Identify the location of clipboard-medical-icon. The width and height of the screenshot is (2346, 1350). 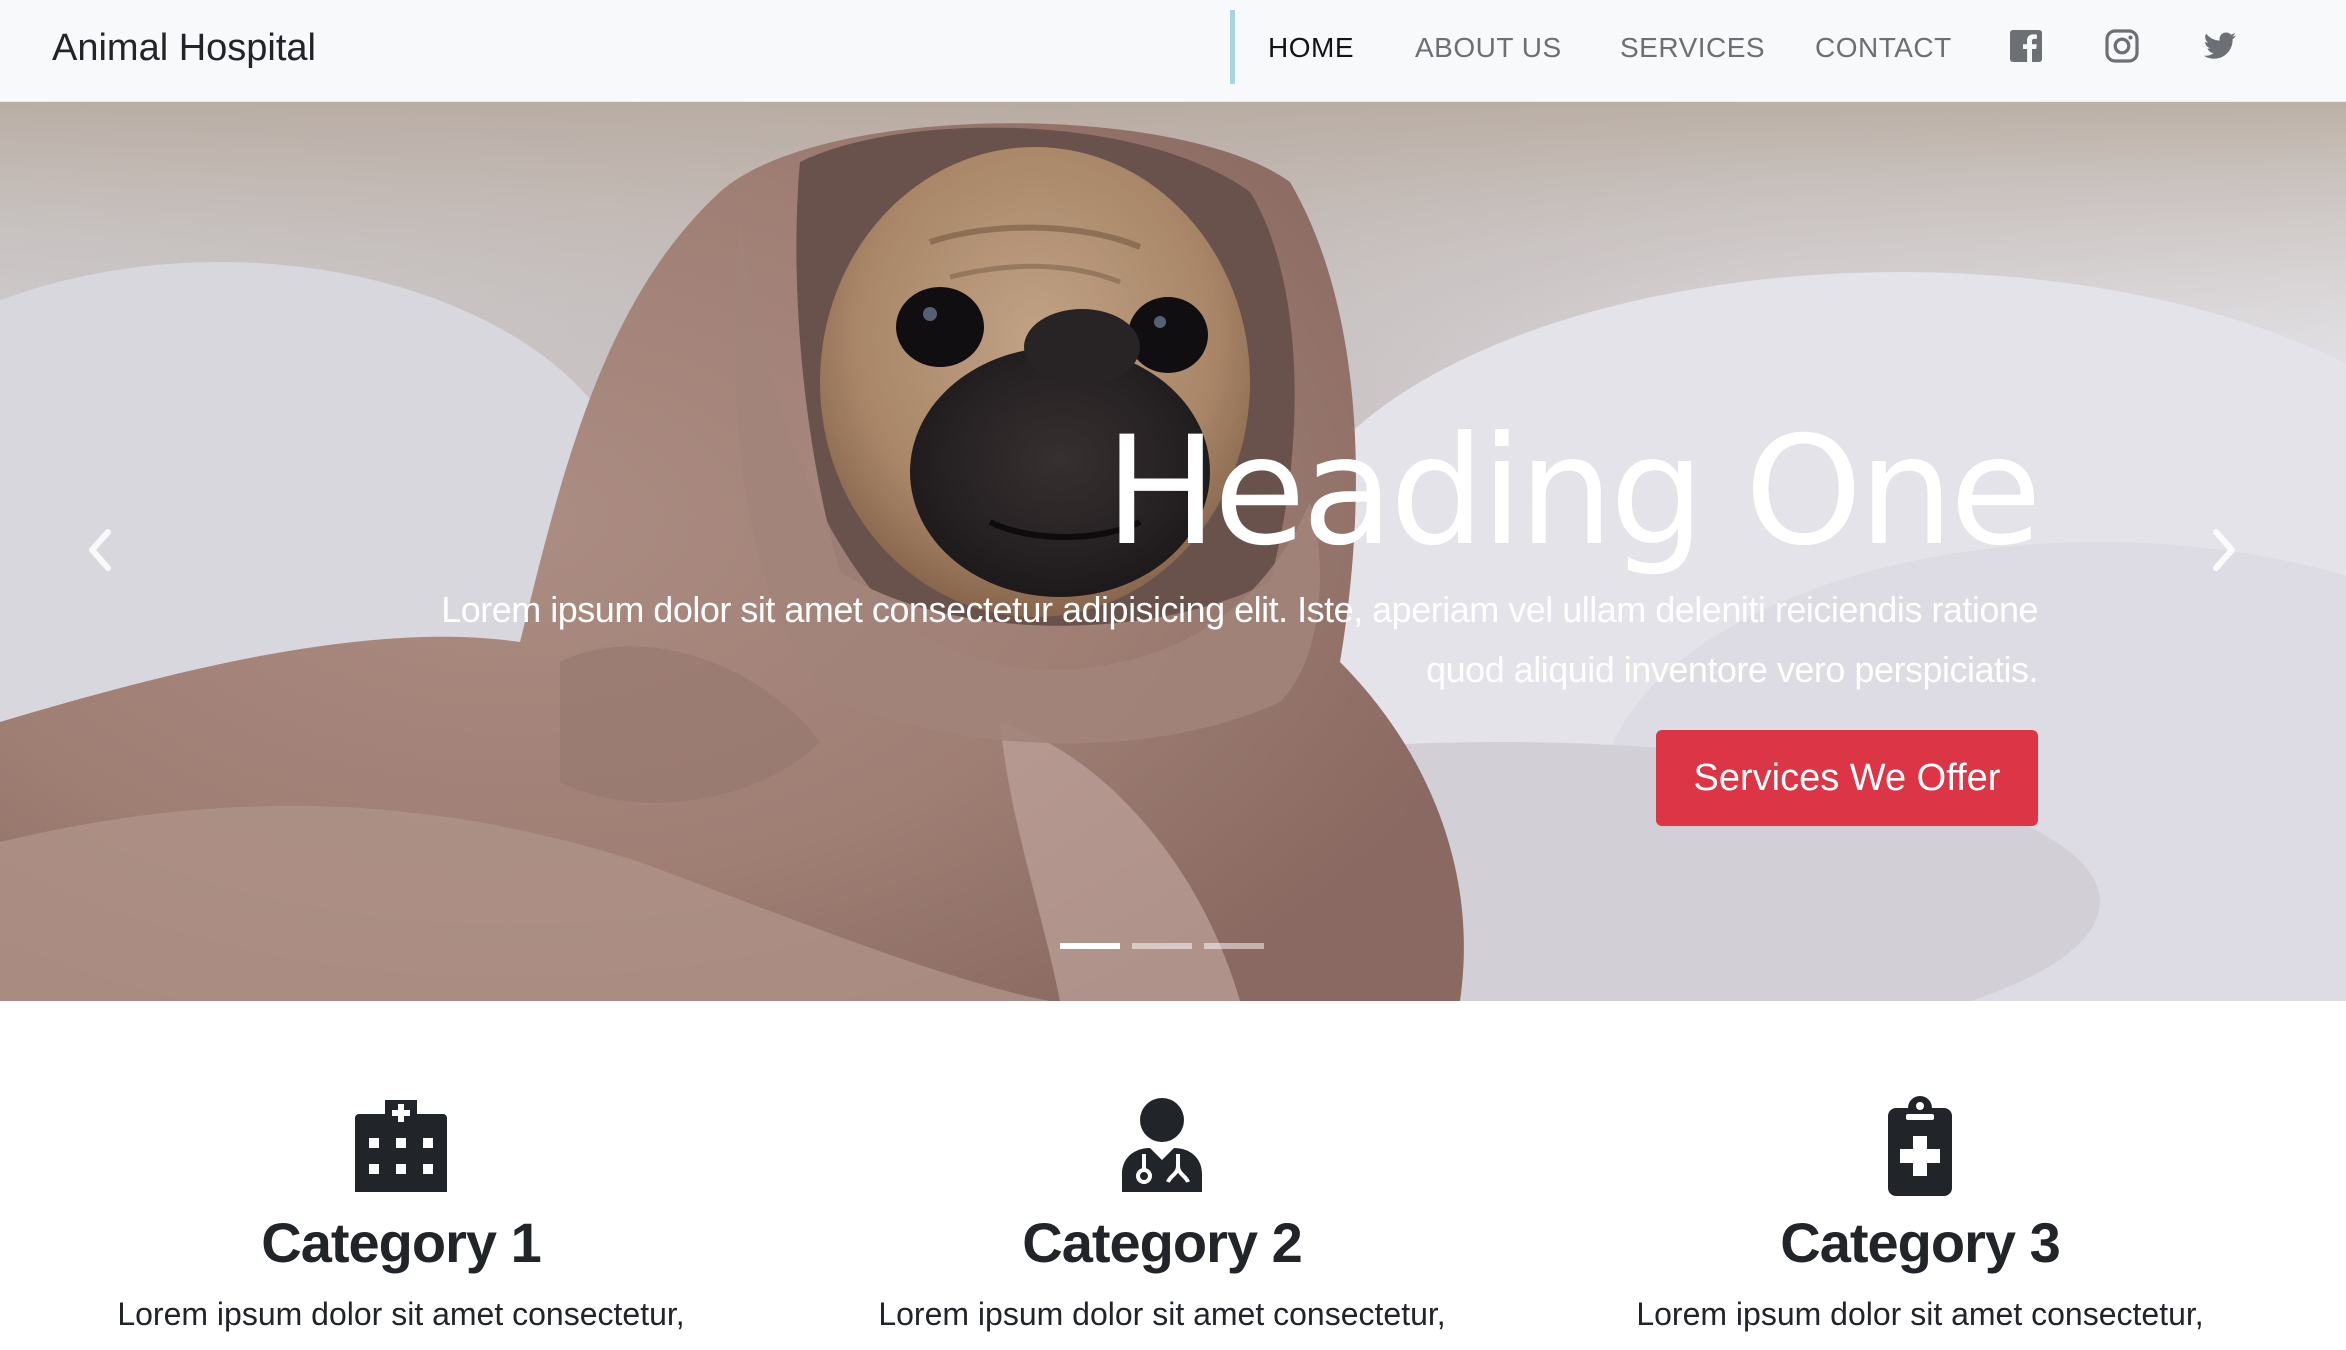
(1920, 1146).